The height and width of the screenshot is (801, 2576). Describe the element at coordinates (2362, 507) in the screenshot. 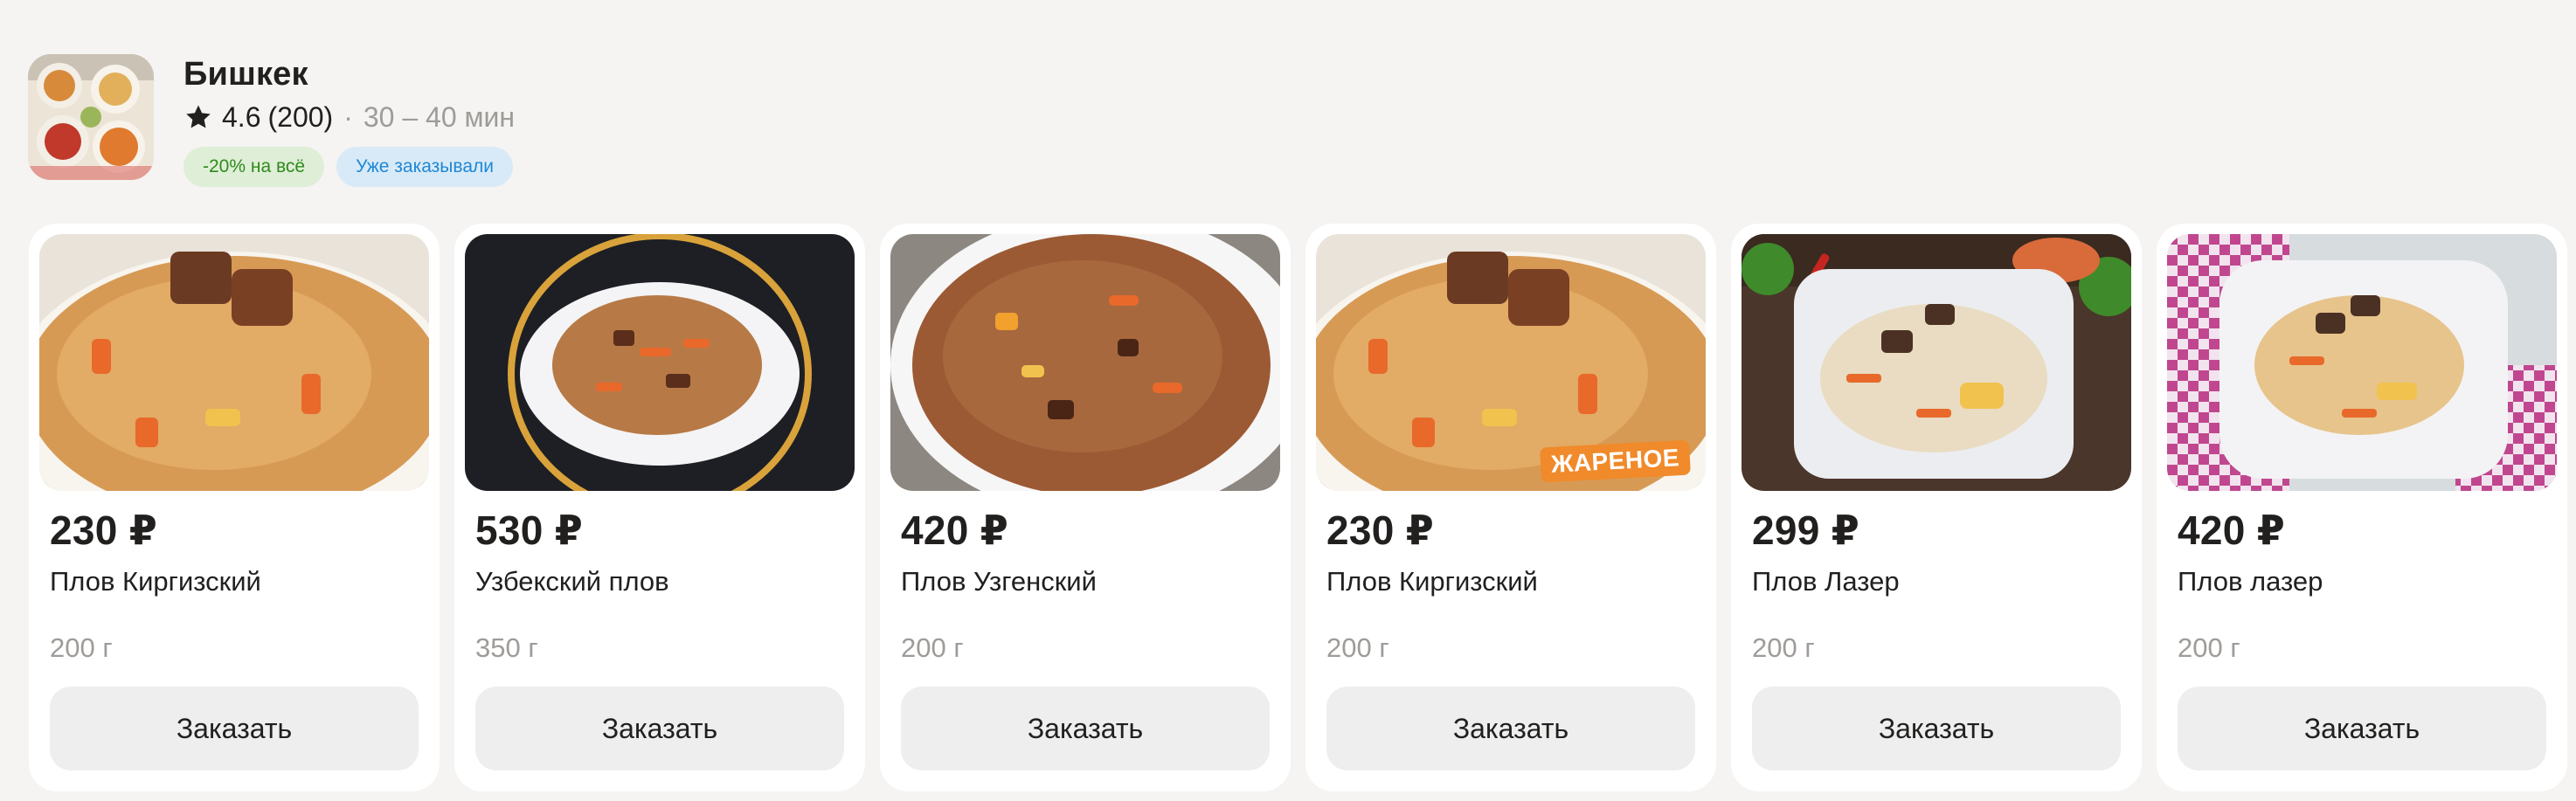

I see `product-card: 420 ₽ Плов лазер 200 г Заказать` at that location.